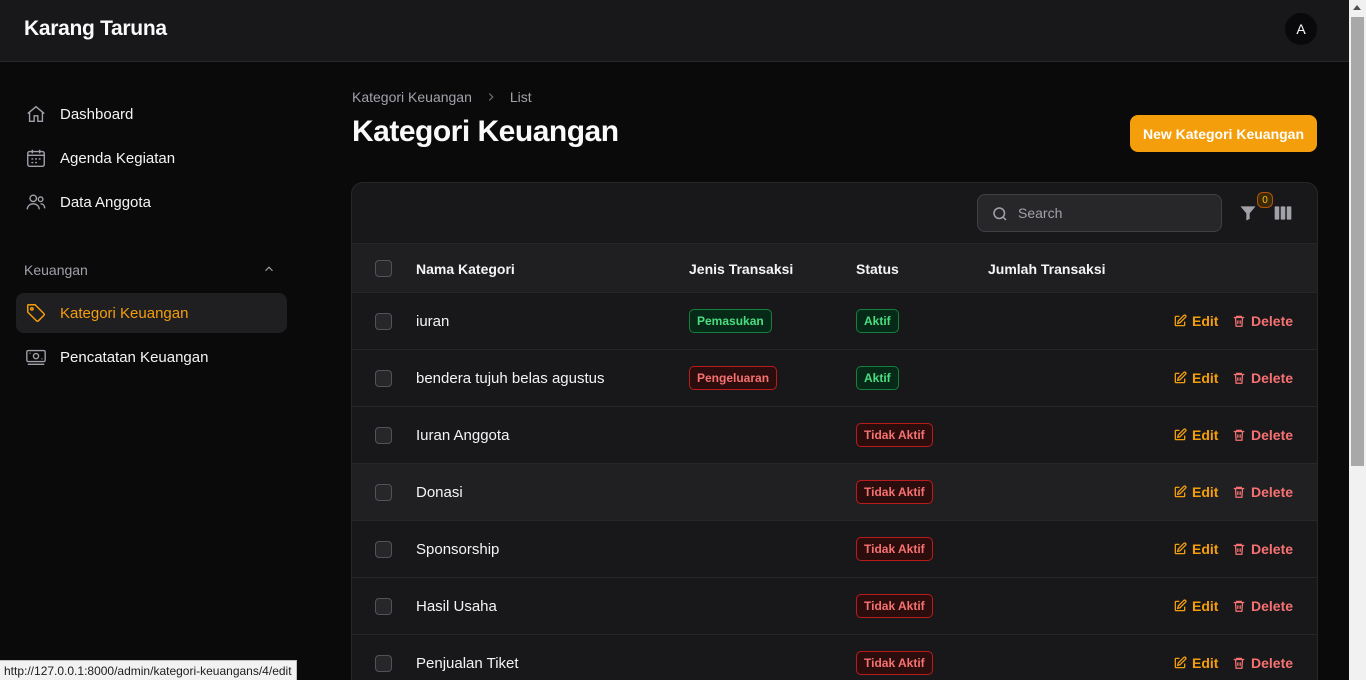  I want to click on filter-count-badge: 0, so click(1265, 200).